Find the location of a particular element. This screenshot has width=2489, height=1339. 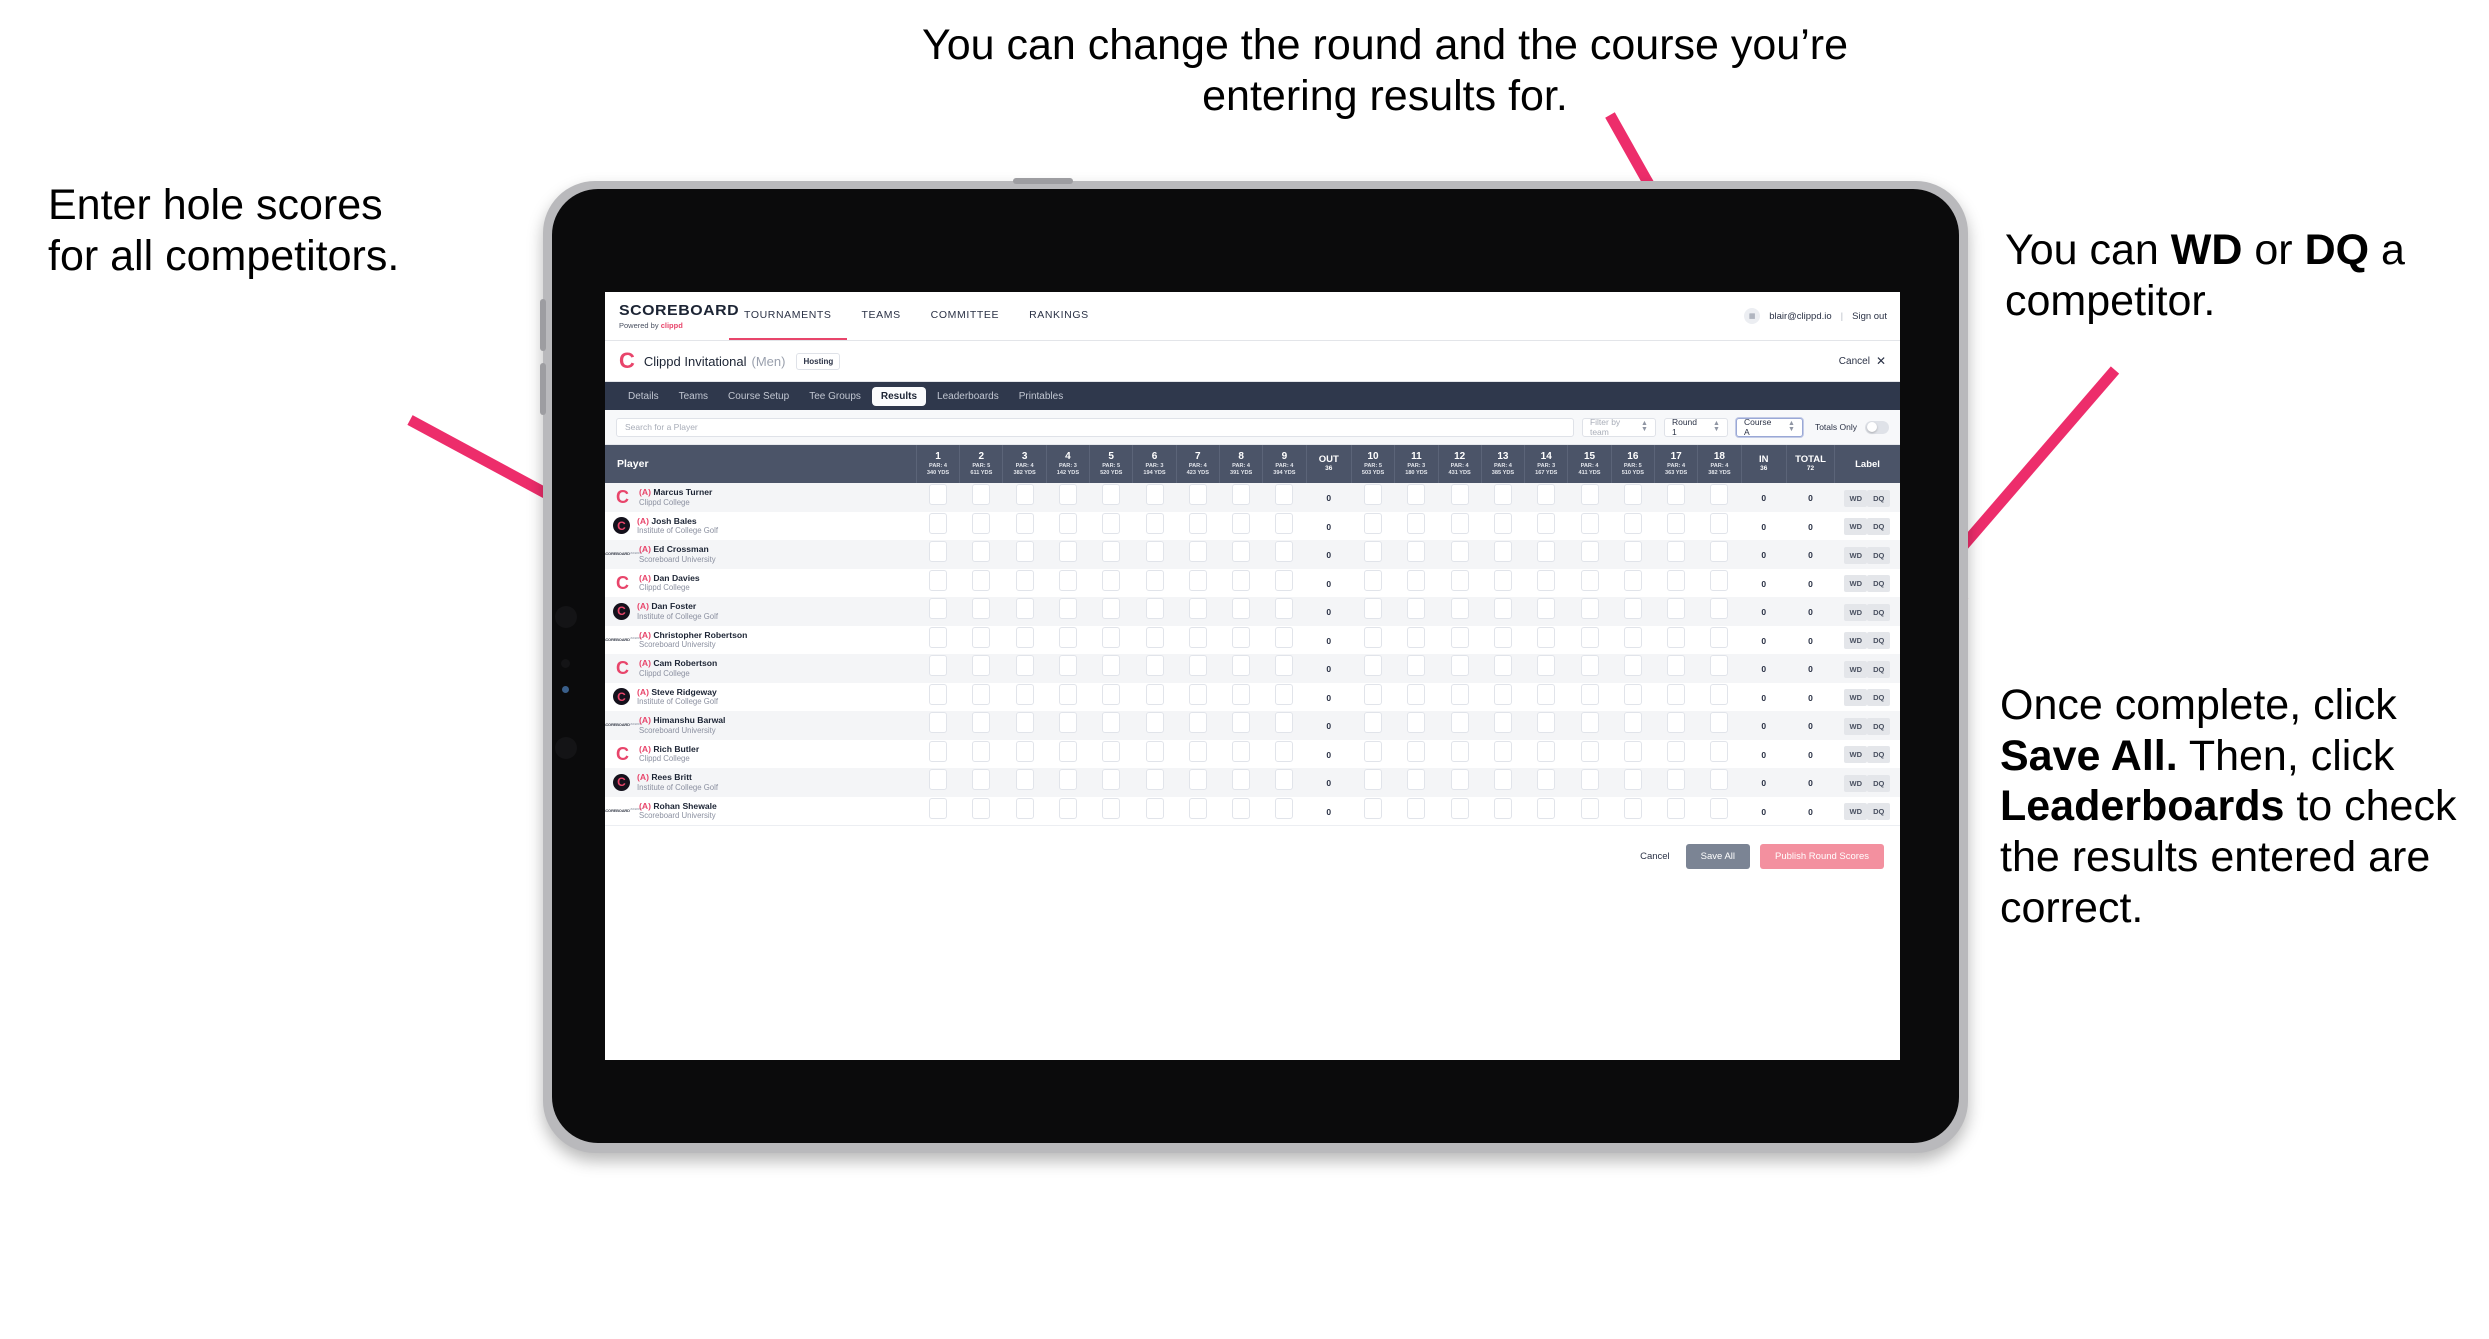

volume-down-button is located at coordinates (543, 389).